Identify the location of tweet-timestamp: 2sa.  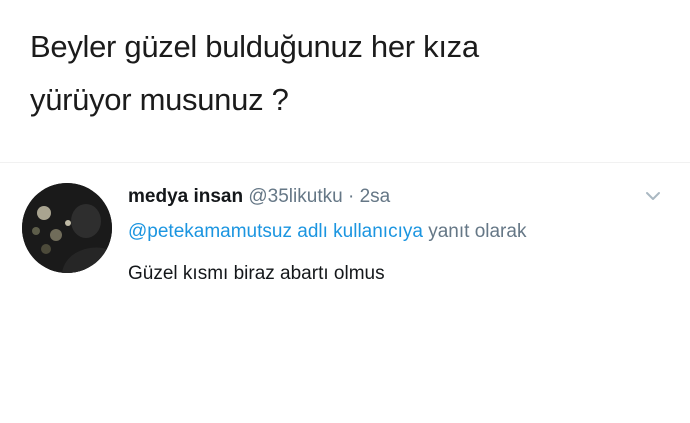
(375, 196).